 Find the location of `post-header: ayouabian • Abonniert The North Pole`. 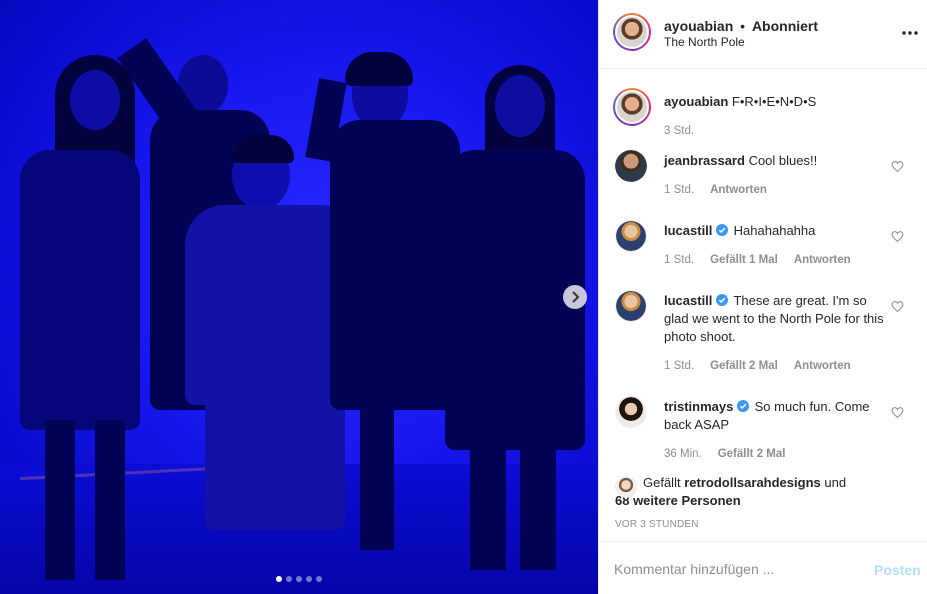

post-header: ayouabian • Abonniert The North Pole is located at coordinates (763, 34).